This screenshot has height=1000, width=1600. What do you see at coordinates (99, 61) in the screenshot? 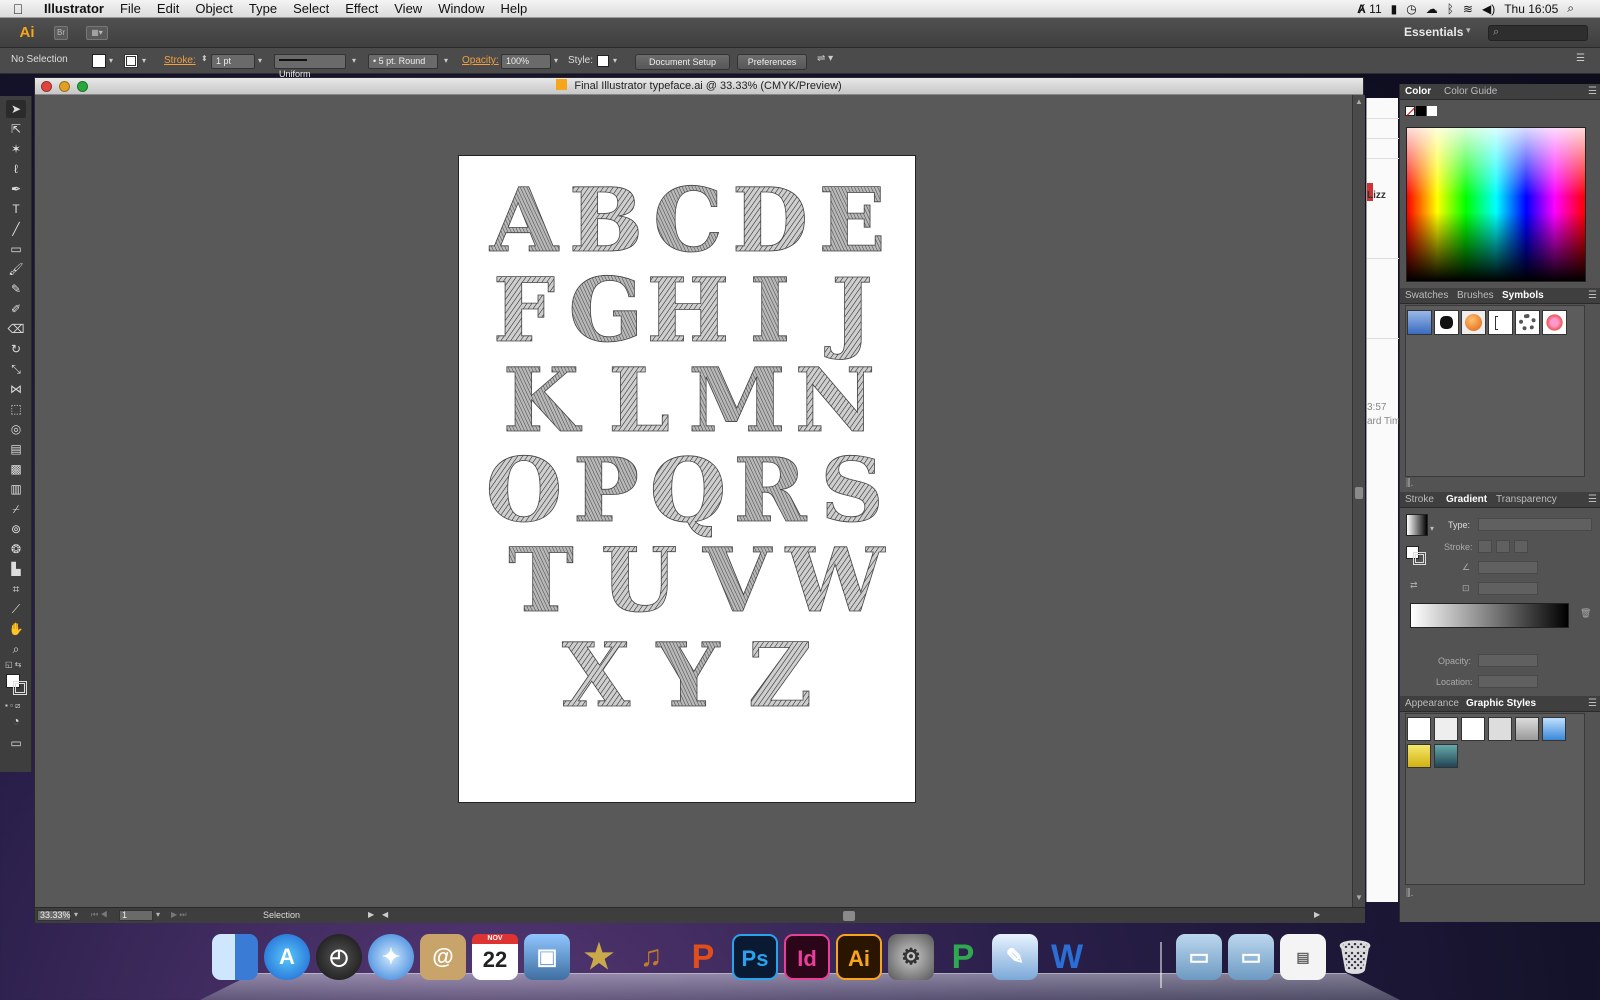
I see `fill-swatch` at bounding box center [99, 61].